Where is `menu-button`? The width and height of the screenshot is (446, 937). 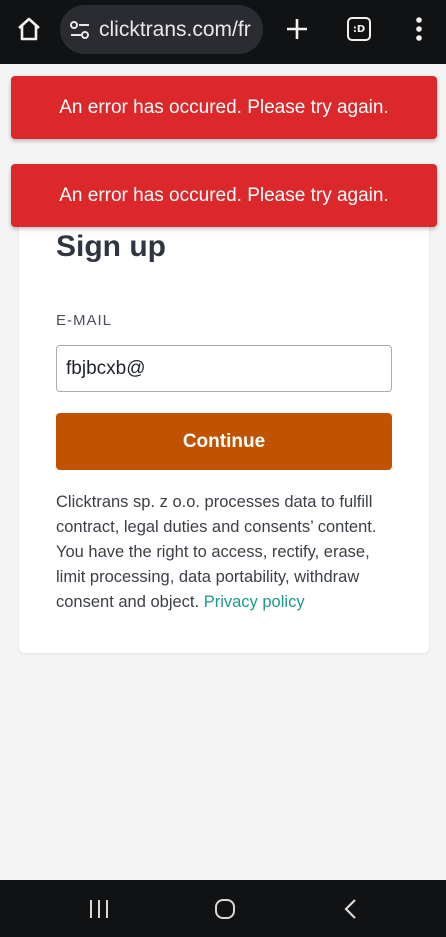 menu-button is located at coordinates (419, 29).